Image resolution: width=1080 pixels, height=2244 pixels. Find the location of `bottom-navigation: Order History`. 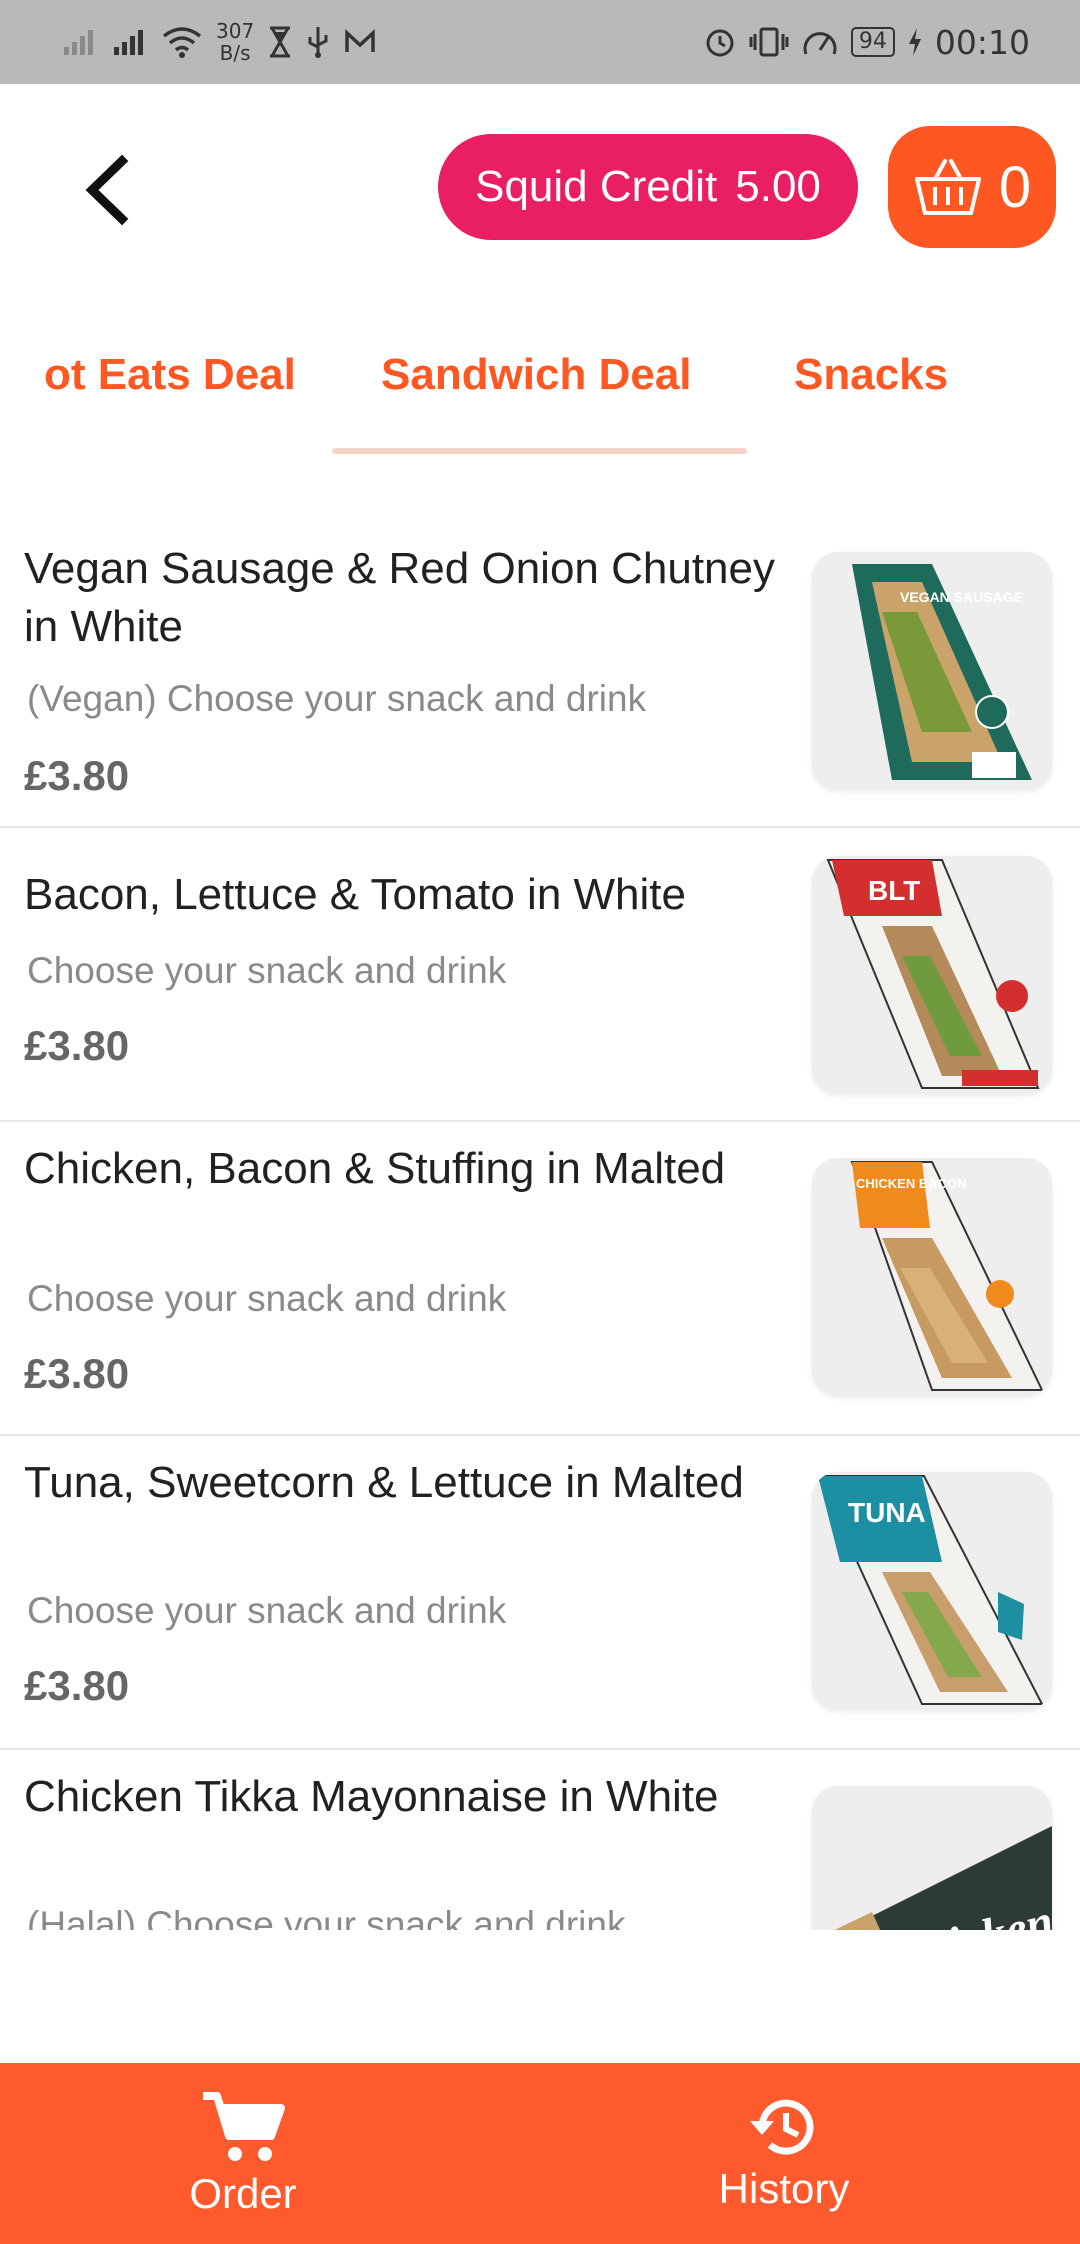

bottom-navigation: Order History is located at coordinates (540, 2153).